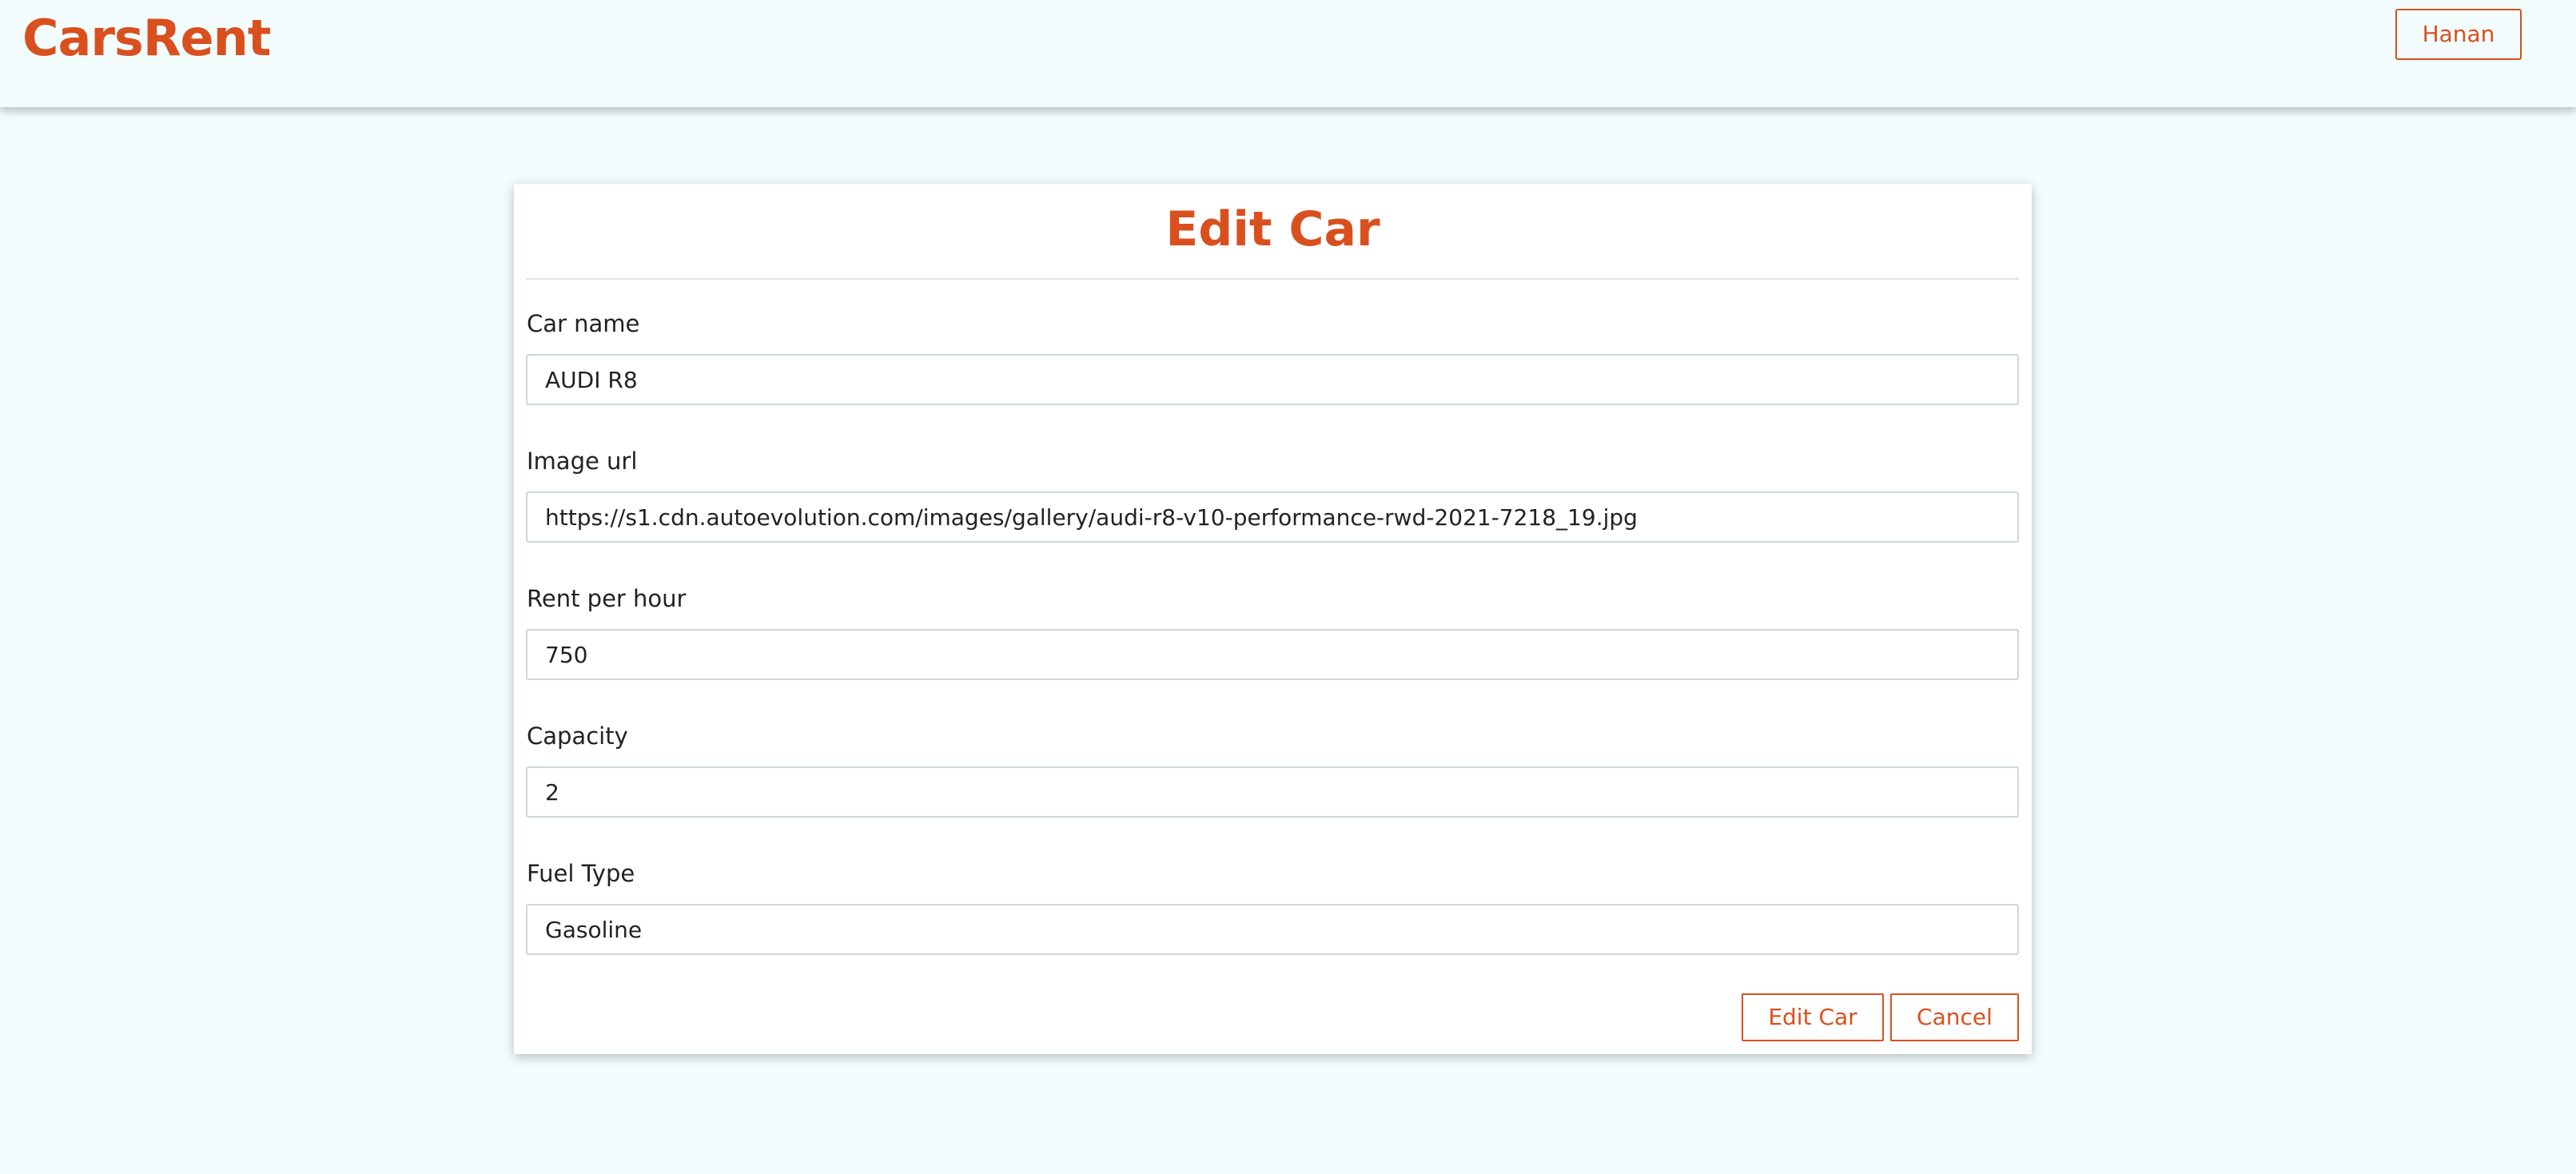 Image resolution: width=2576 pixels, height=1174 pixels. What do you see at coordinates (581, 873) in the screenshot?
I see `fuel-type-label: Fuel Type` at bounding box center [581, 873].